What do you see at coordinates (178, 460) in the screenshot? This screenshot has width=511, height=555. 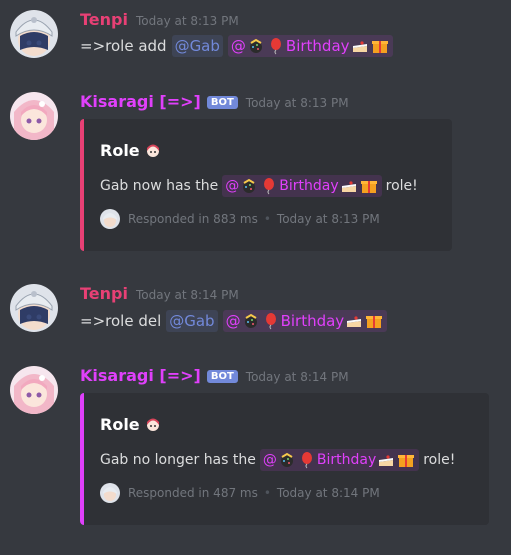 I see `embed-desc-before: Gab no longer has the` at bounding box center [178, 460].